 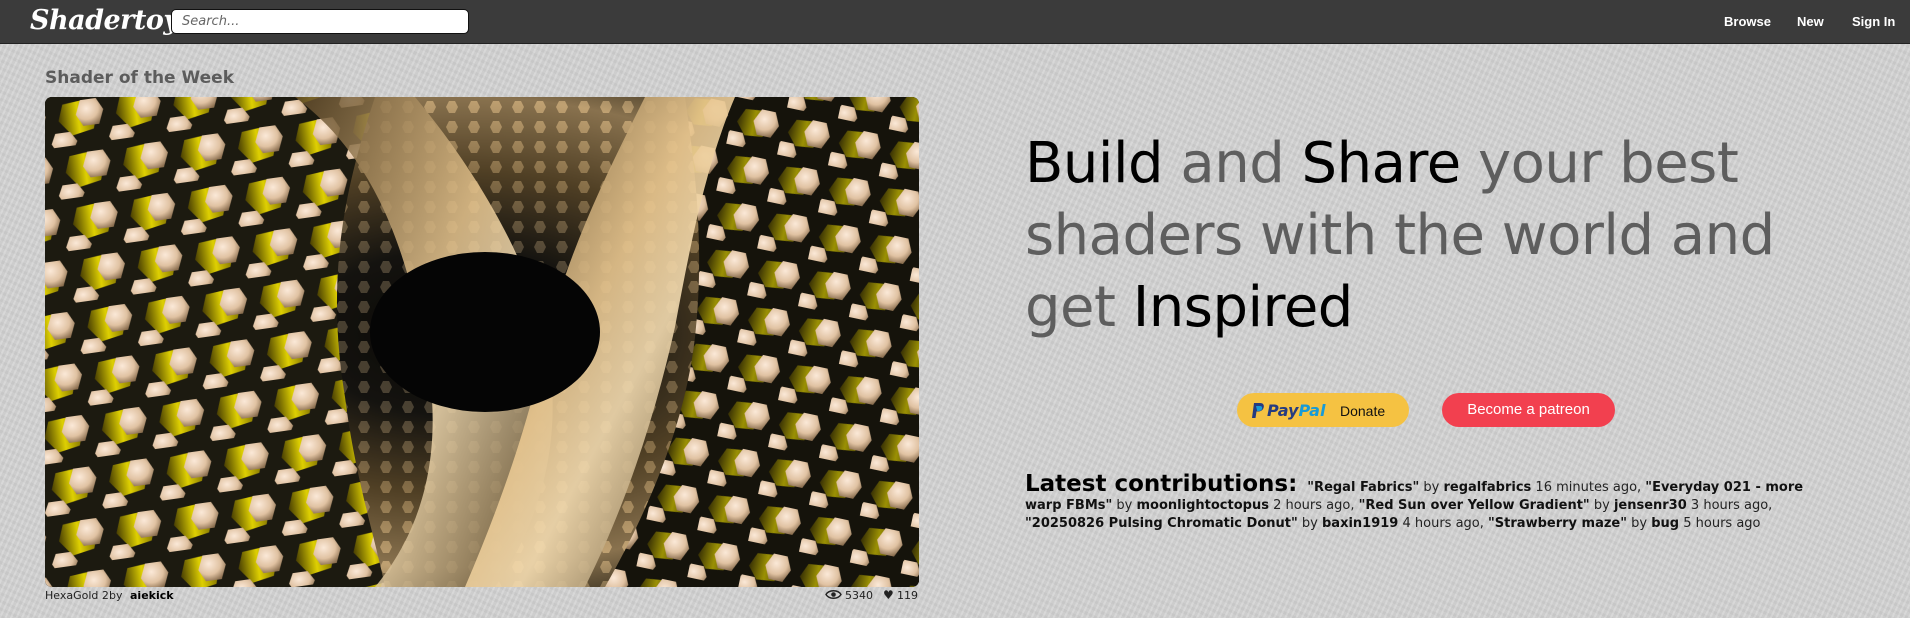 I want to click on contribution-title-link: "Red Sun over Yellow Gradient", so click(x=1474, y=505).